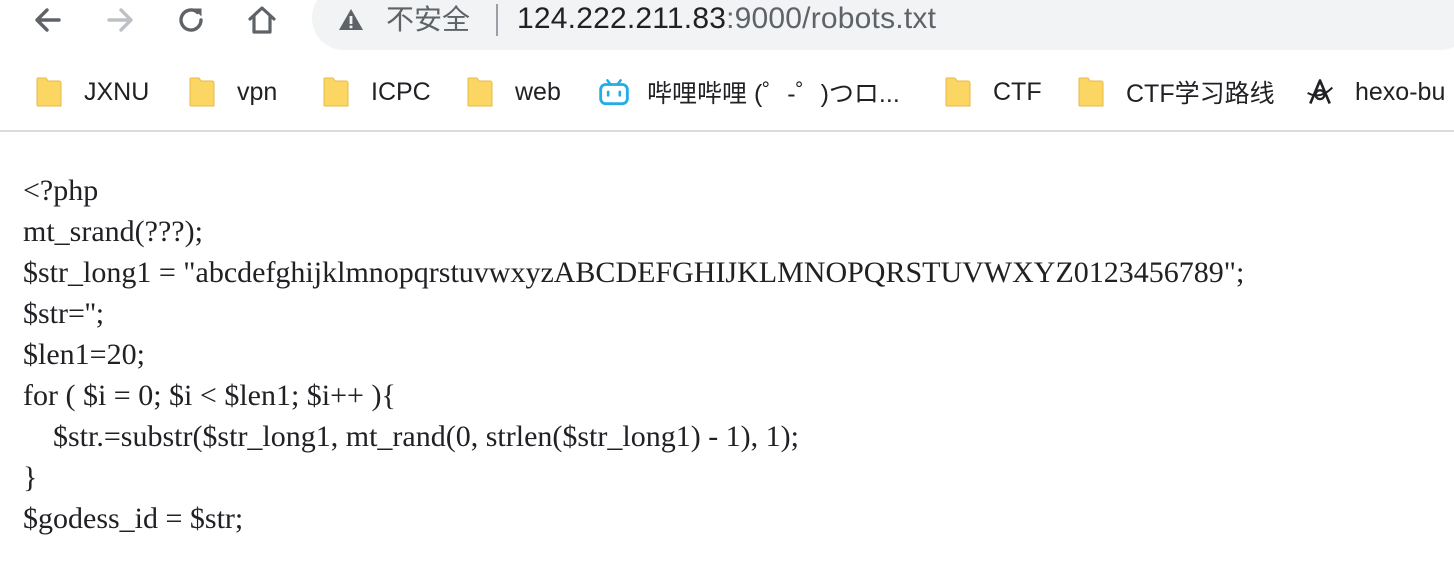  I want to click on reload-icon, so click(191, 20).